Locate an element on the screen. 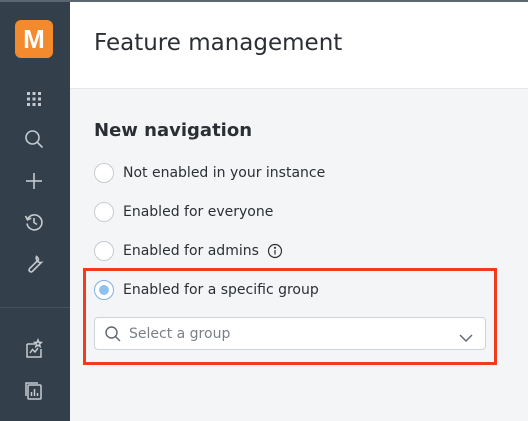 The height and width of the screenshot is (421, 528). radio-option-specific-group: Enabled for a specific group is located at coordinates (206, 290).